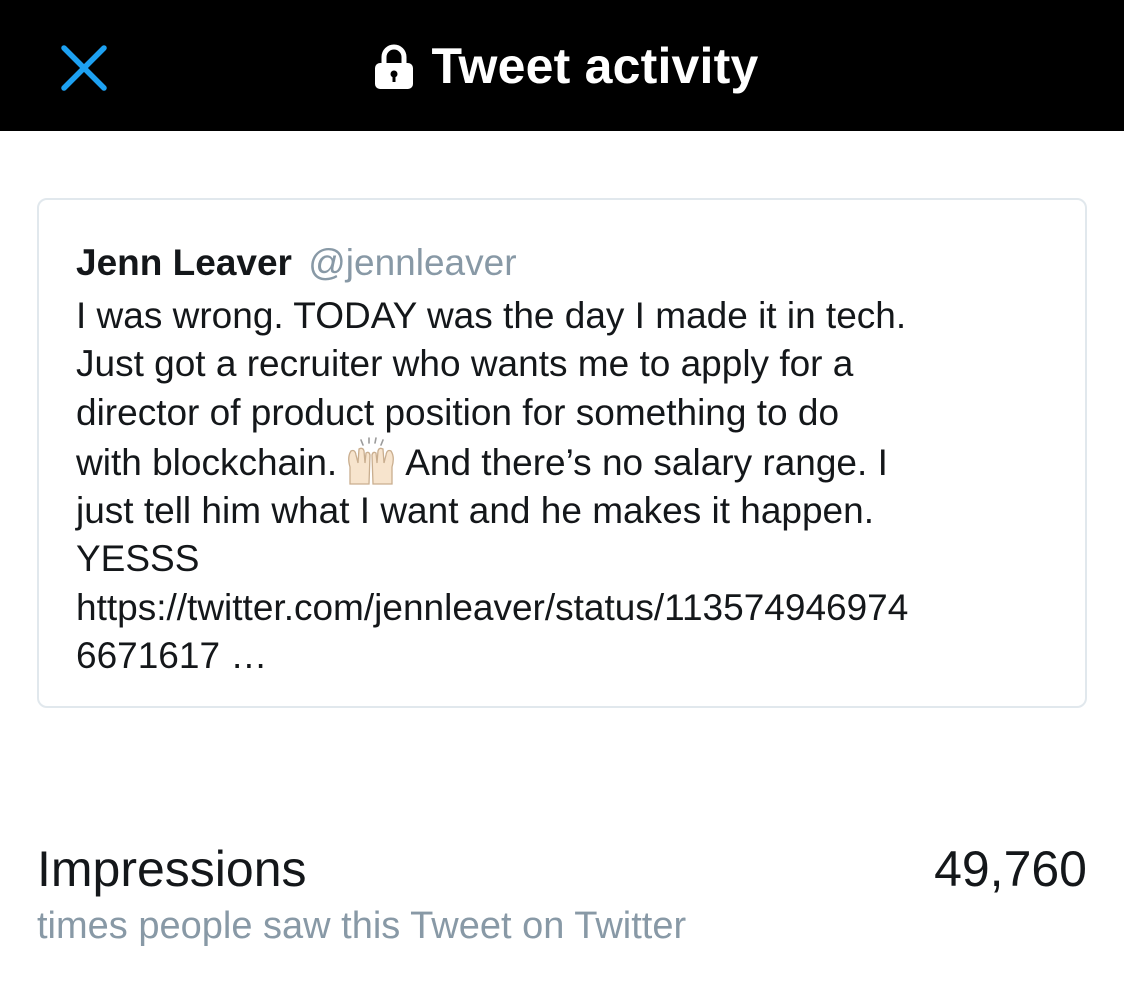 The height and width of the screenshot is (985, 1124). Describe the element at coordinates (371, 461) in the screenshot. I see `raising-hands-emoji-icon` at that location.